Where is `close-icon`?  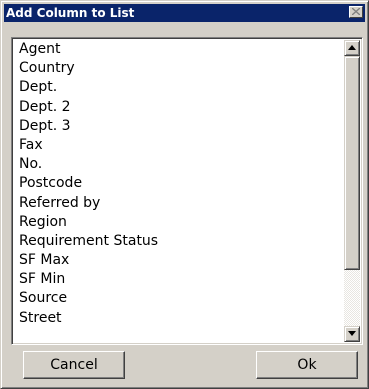 close-icon is located at coordinates (356, 11).